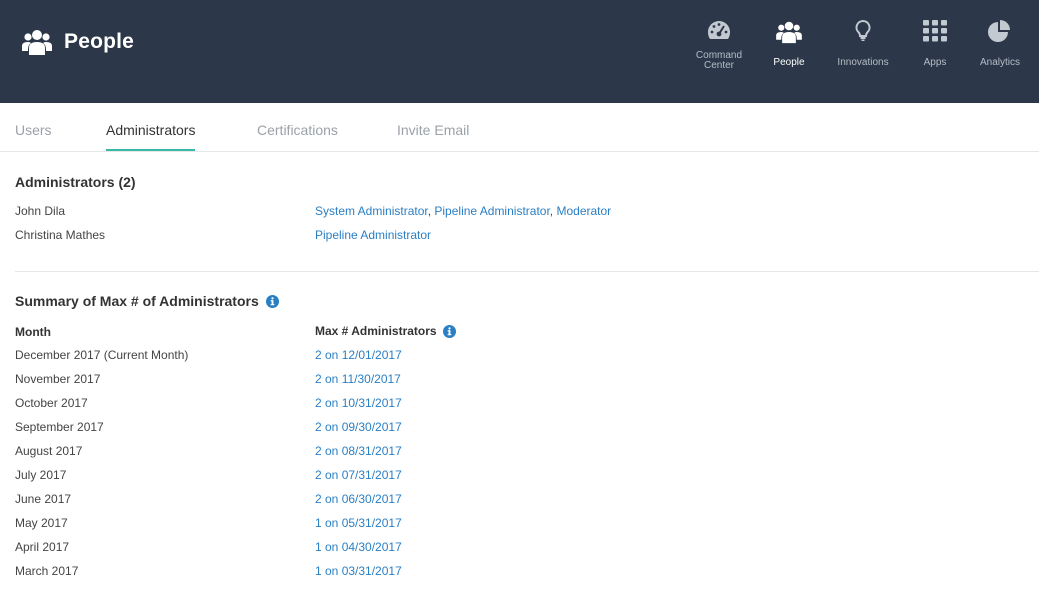 The width and height of the screenshot is (1039, 594). I want to click on month-cell: September 2017, so click(59, 427).